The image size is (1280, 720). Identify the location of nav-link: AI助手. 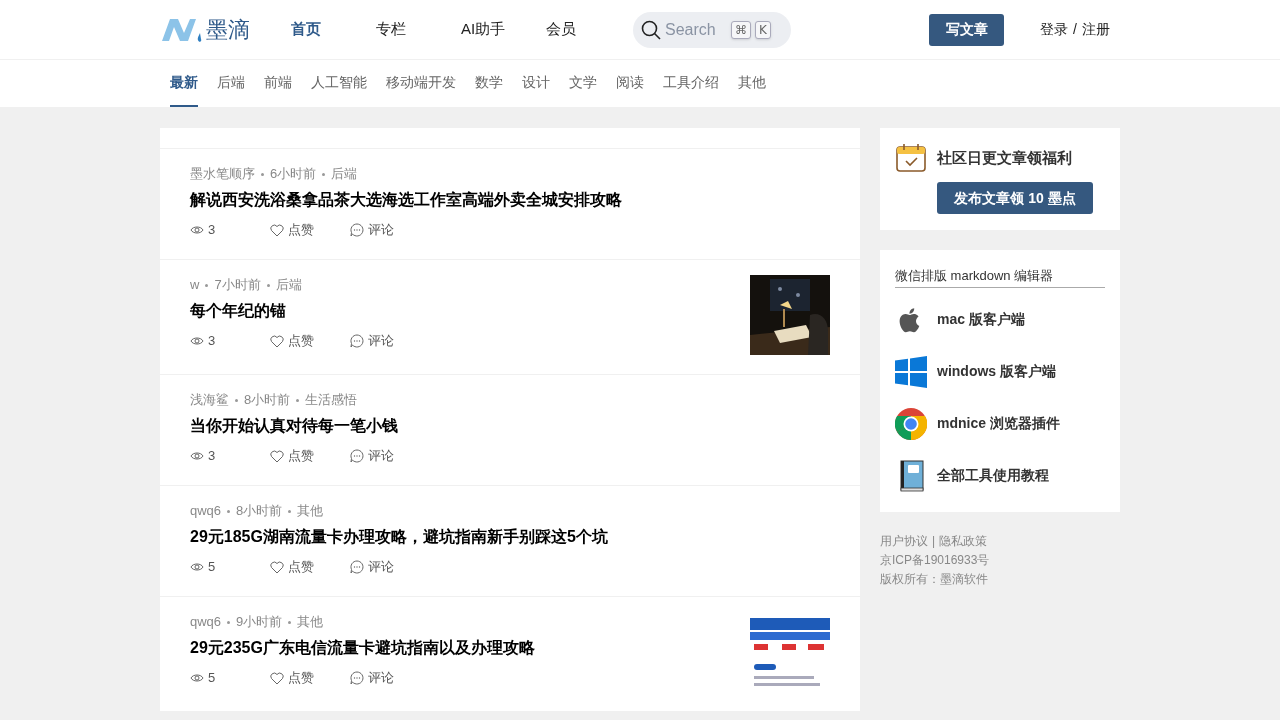
(503, 29).